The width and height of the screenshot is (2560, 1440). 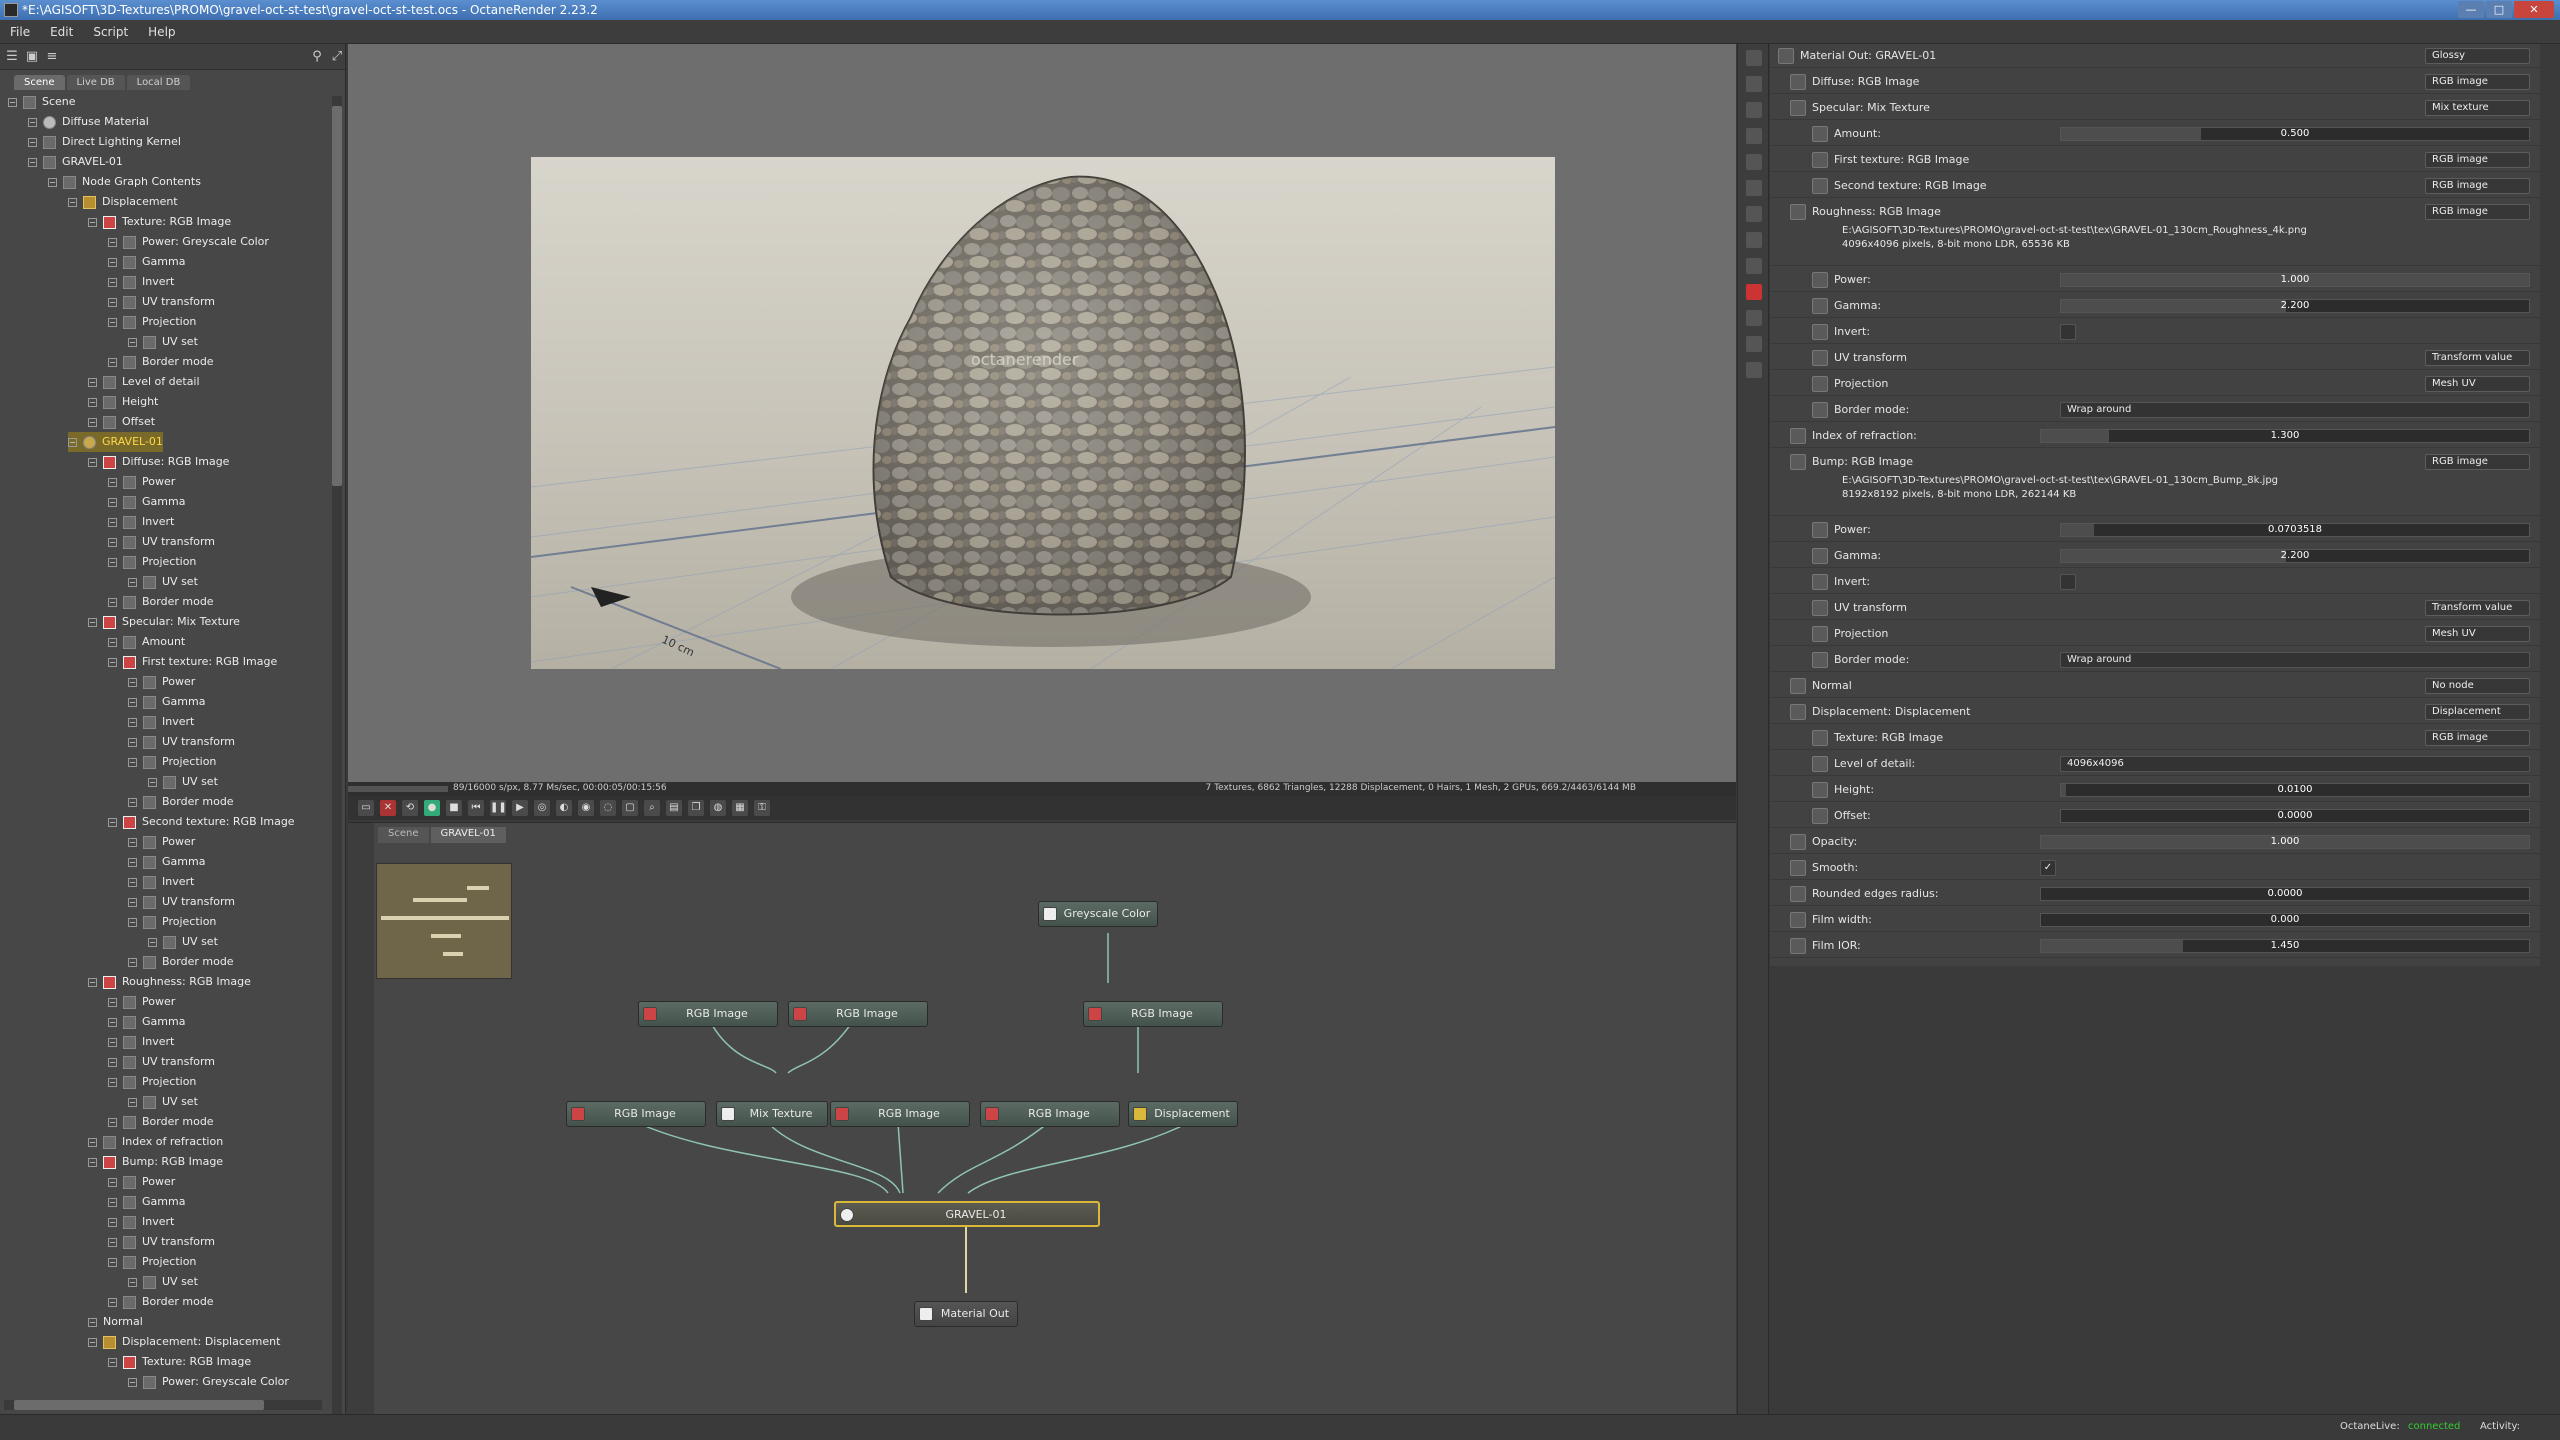 What do you see at coordinates (2068, 332) in the screenshot?
I see `roughness-invert-param-checkbox` at bounding box center [2068, 332].